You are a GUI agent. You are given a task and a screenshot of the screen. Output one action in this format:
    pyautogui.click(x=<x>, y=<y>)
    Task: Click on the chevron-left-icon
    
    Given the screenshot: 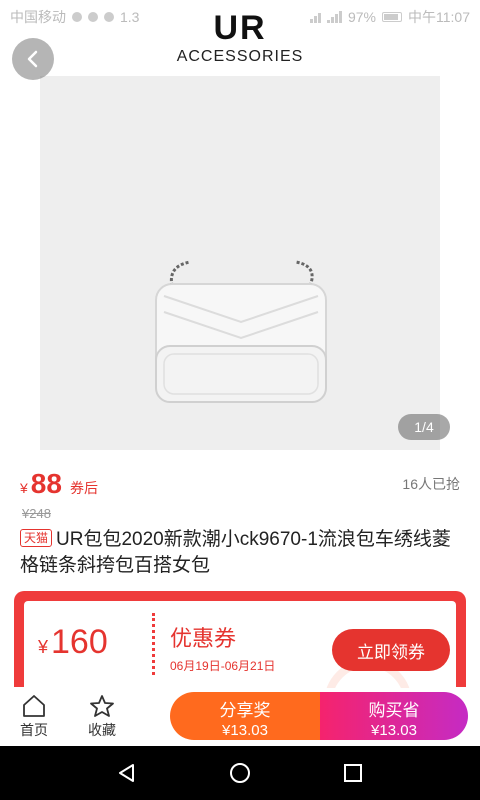 What is the action you would take?
    pyautogui.click(x=32, y=59)
    